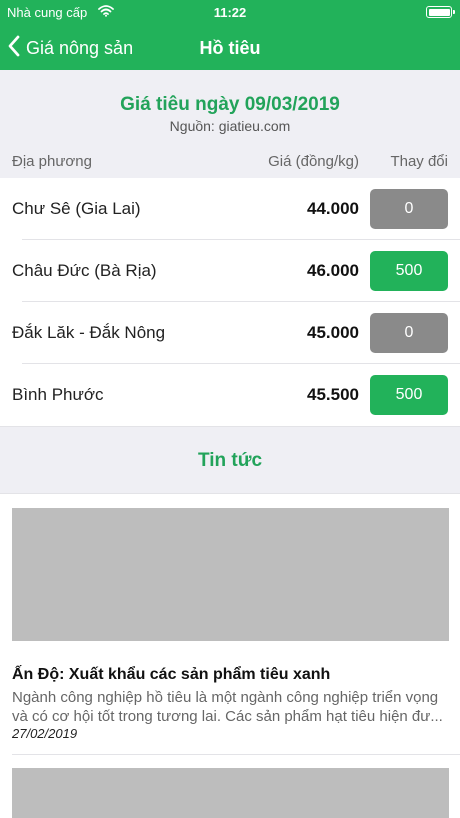 This screenshot has height=818, width=460. I want to click on chevron-left-icon, so click(14, 48).